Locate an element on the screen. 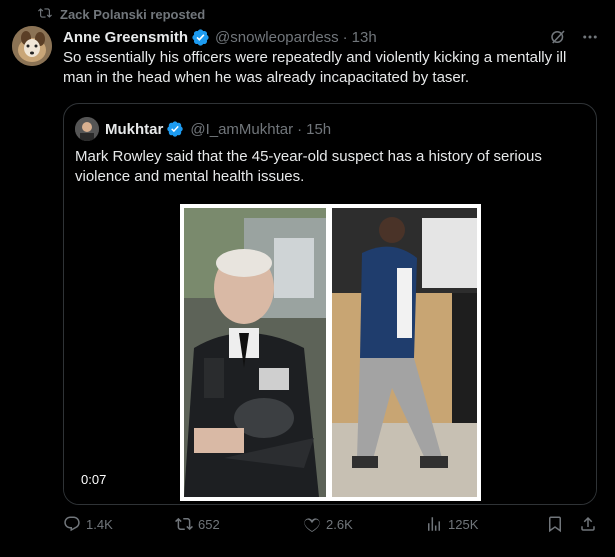 This screenshot has height=557, width=615. views-chart-icon is located at coordinates (434, 524).